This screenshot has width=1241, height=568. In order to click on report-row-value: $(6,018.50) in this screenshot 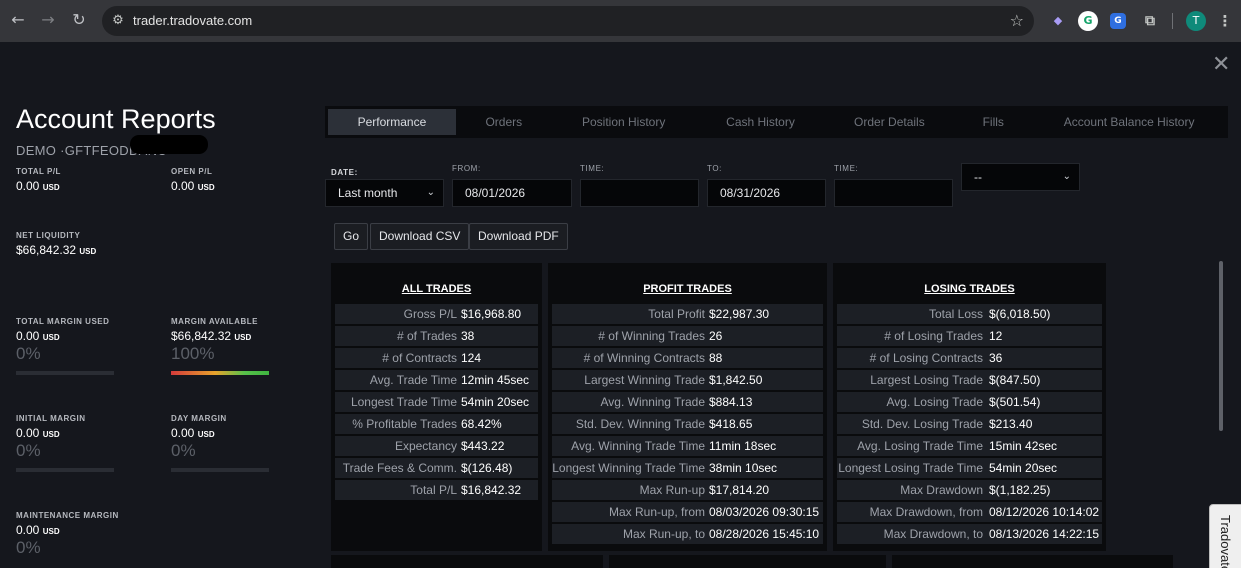, I will do `click(1020, 314)`.